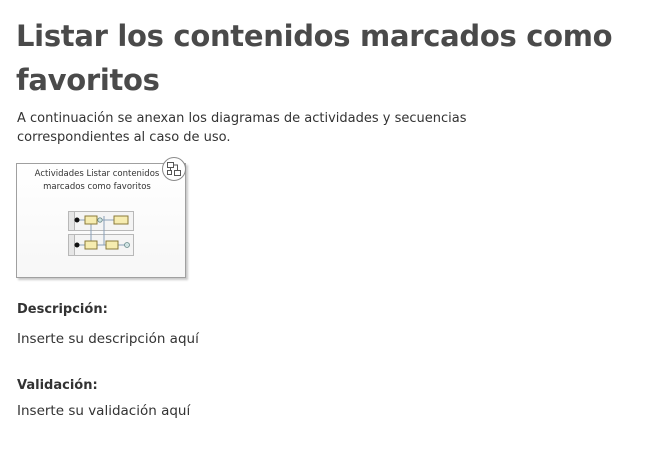 The image size is (668, 454). What do you see at coordinates (101, 233) in the screenshot?
I see `diagram-thumbnail-icon` at bounding box center [101, 233].